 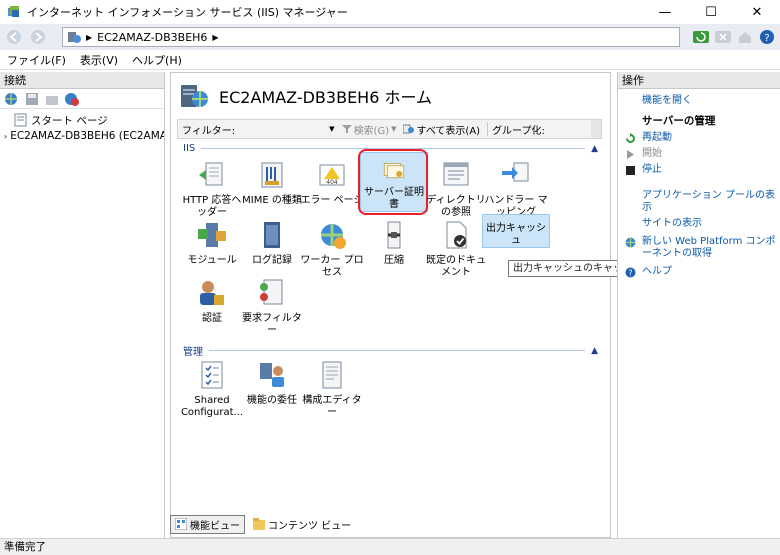 I want to click on start-page-icon, so click(x=20, y=120).